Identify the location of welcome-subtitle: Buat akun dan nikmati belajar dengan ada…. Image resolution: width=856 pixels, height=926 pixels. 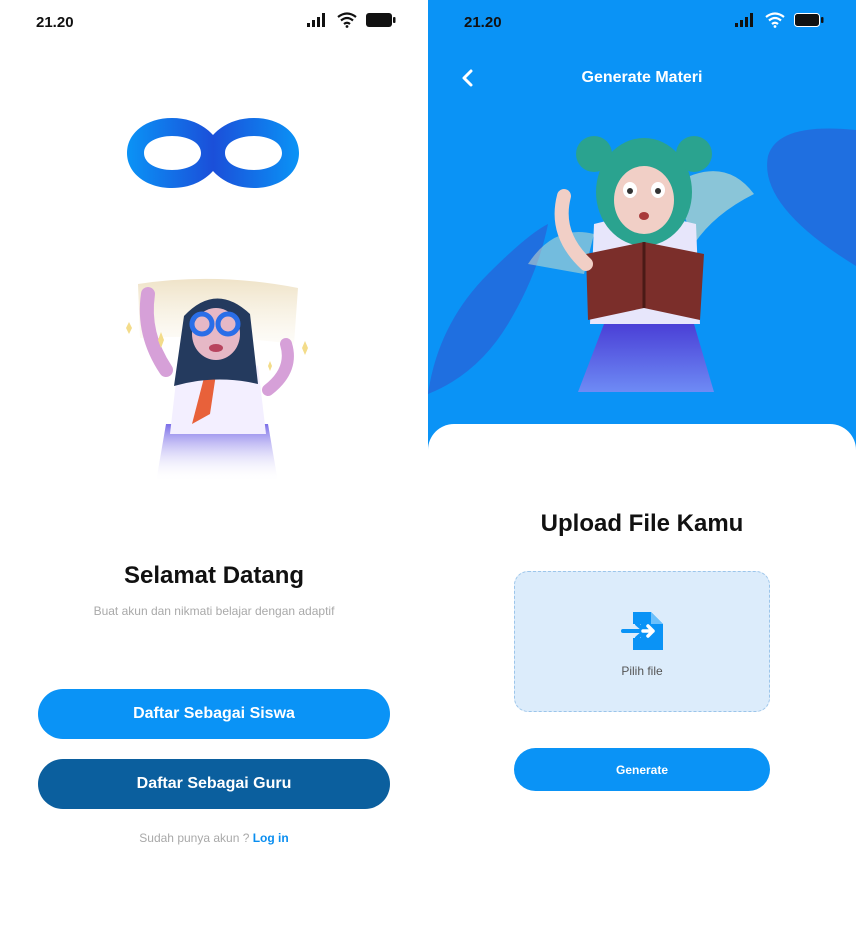
(214, 611).